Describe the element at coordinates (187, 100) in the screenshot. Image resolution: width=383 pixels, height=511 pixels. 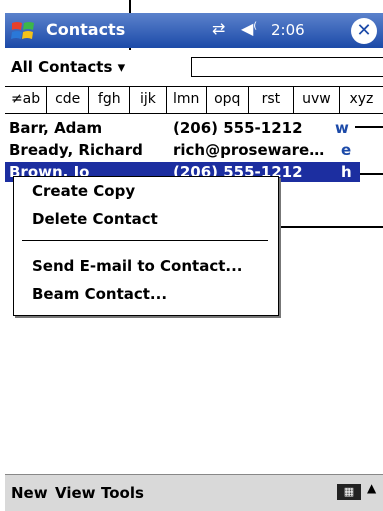
I see `tab-lmn: lmn` at that location.